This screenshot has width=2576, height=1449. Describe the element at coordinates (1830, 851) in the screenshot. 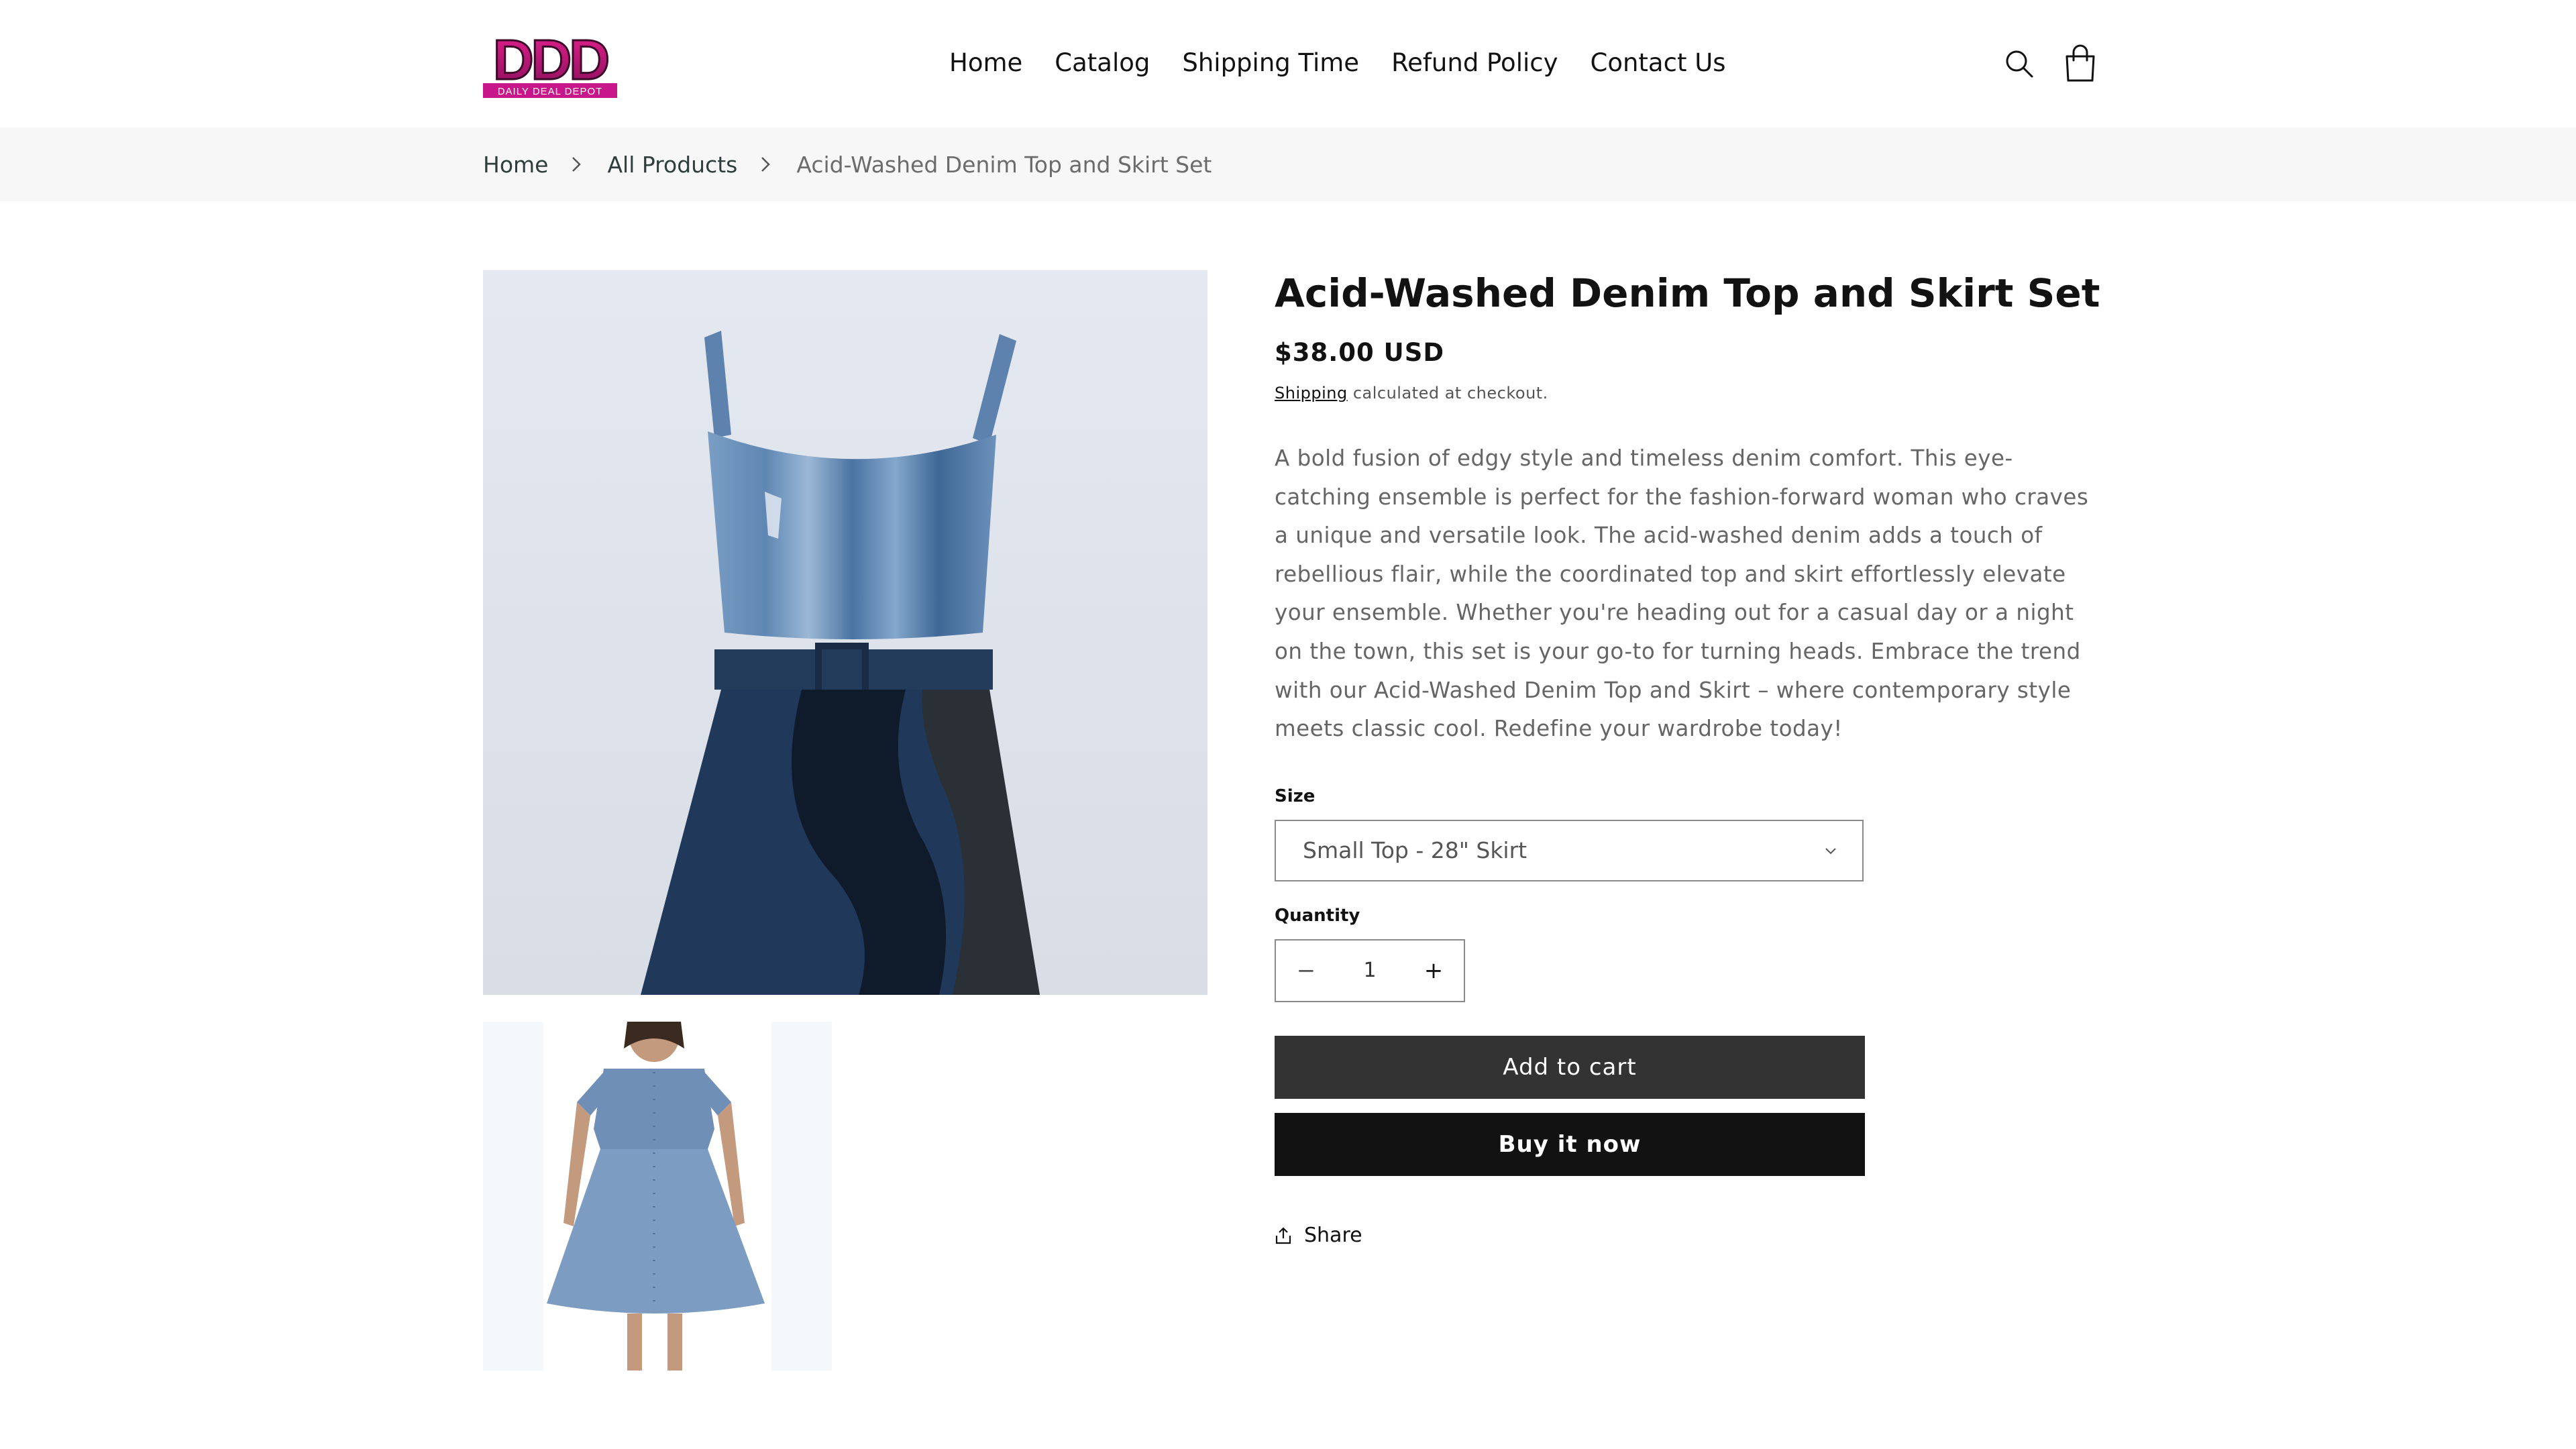

I see `chevron-down-icon` at that location.